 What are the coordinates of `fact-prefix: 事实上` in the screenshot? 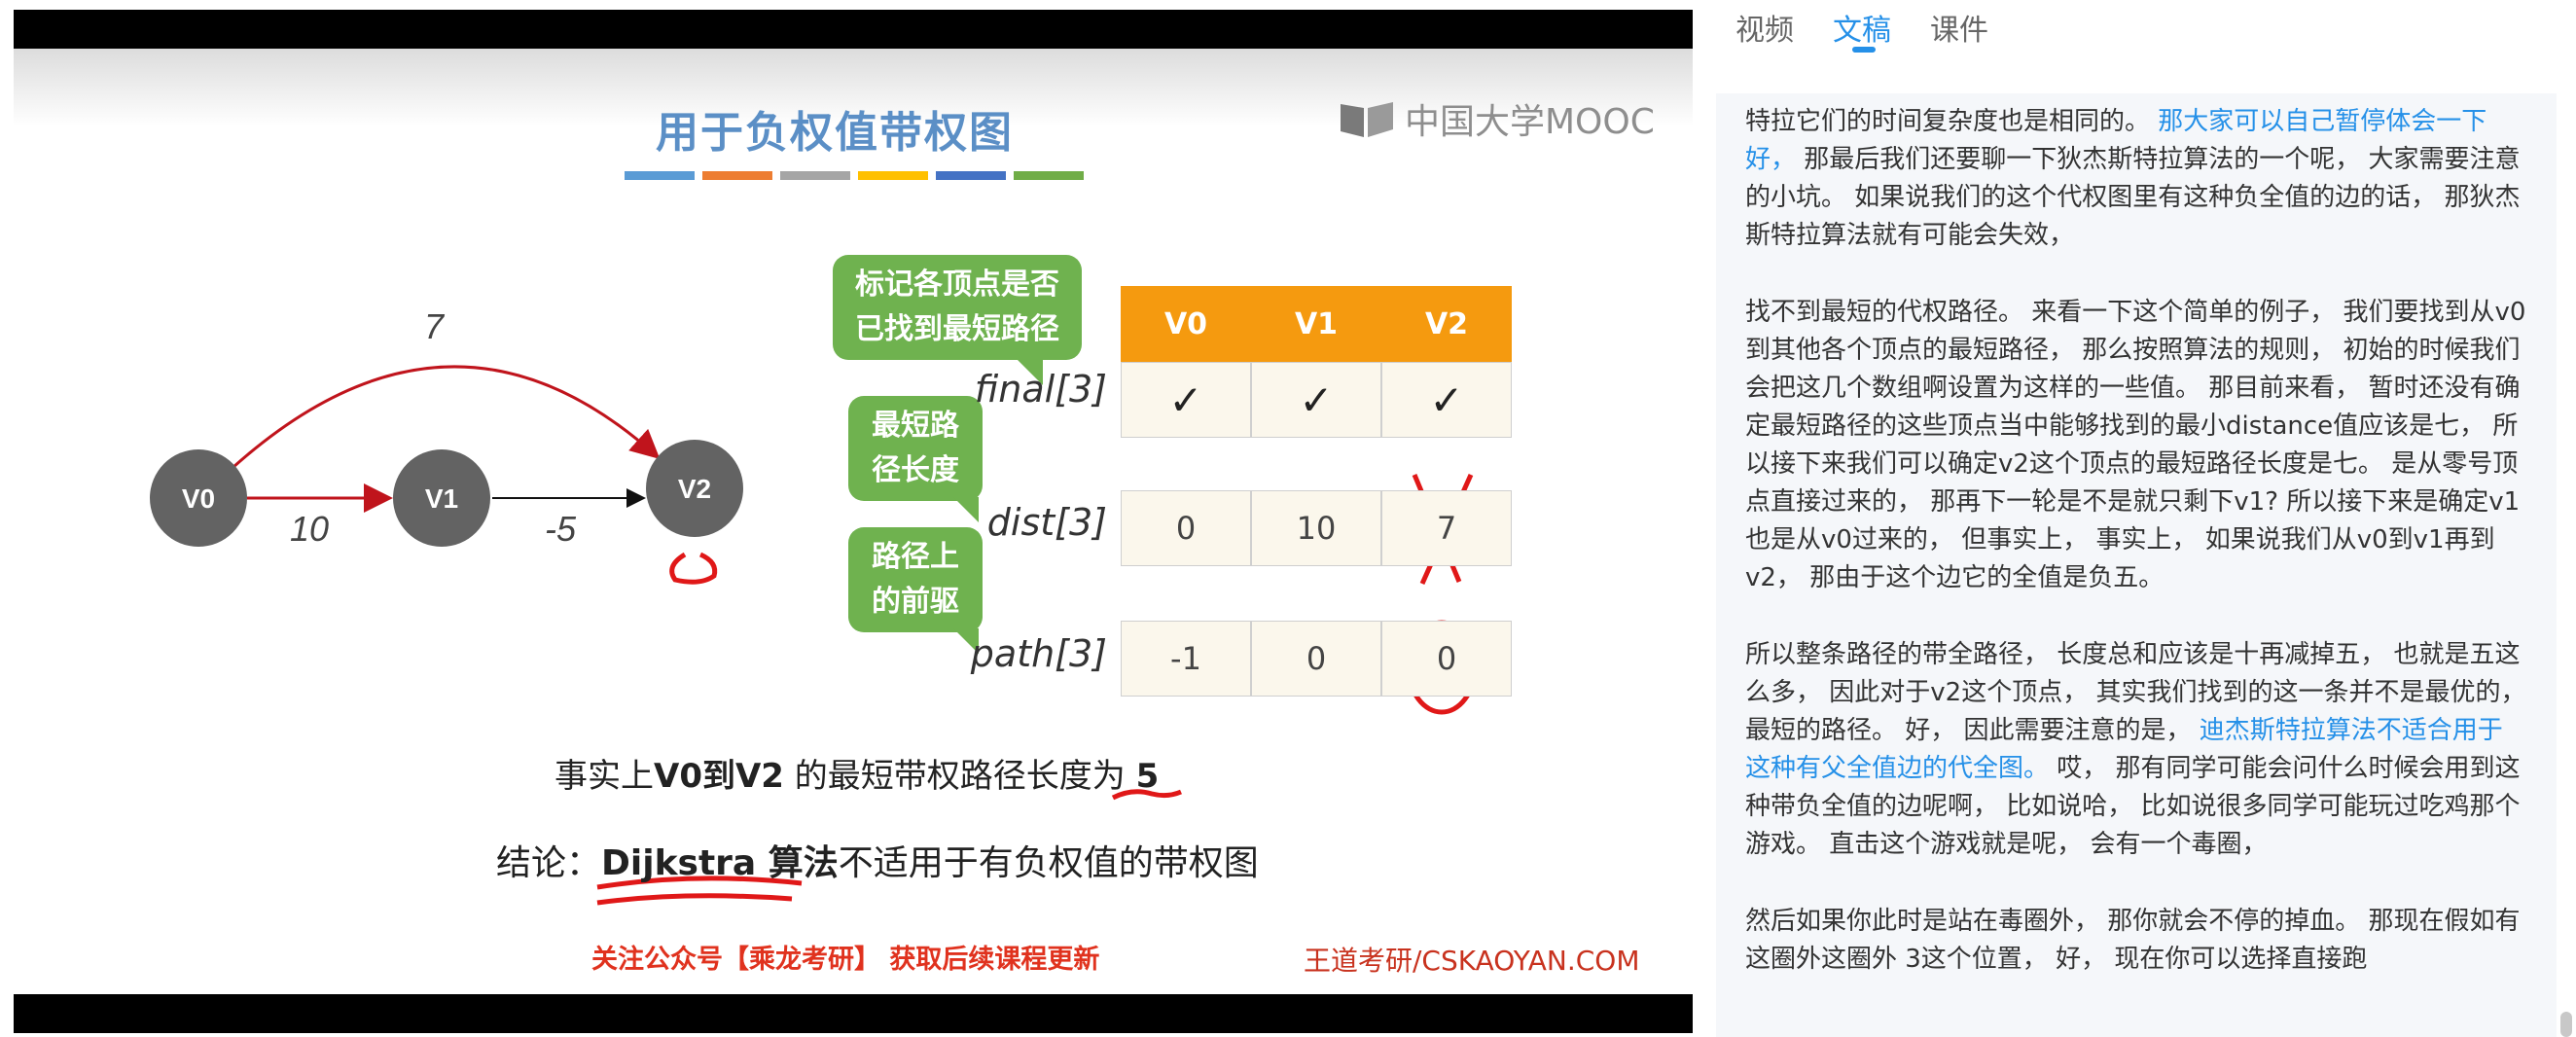 It's located at (604, 776).